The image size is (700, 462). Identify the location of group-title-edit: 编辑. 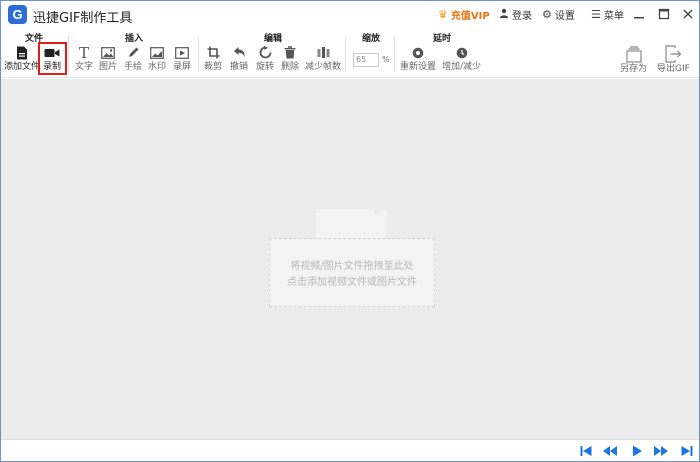
(273, 39).